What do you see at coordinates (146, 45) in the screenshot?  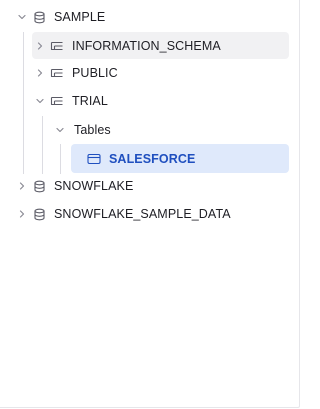 I see `tree-item-label: INFORMATION_SCHEMA` at bounding box center [146, 45].